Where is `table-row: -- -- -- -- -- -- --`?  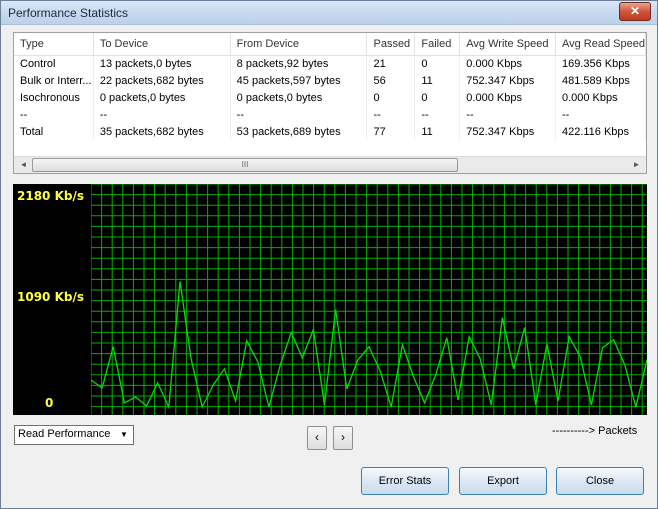 table-row: -- -- -- -- -- -- -- is located at coordinates (330, 114).